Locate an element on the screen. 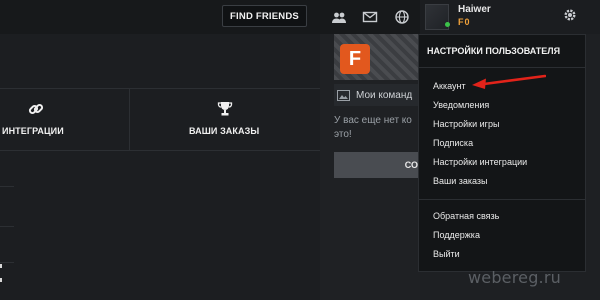 Image resolution: width=600 pixels, height=300 pixels. points-badge: F0 is located at coordinates (464, 22).